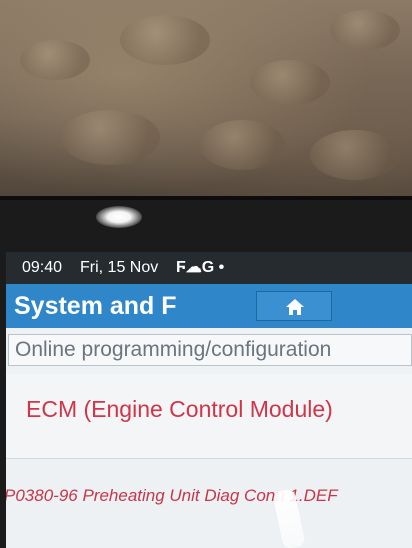 Image resolution: width=412 pixels, height=548 pixels. I want to click on breadcrumb: Online programming/configuration, so click(210, 350).